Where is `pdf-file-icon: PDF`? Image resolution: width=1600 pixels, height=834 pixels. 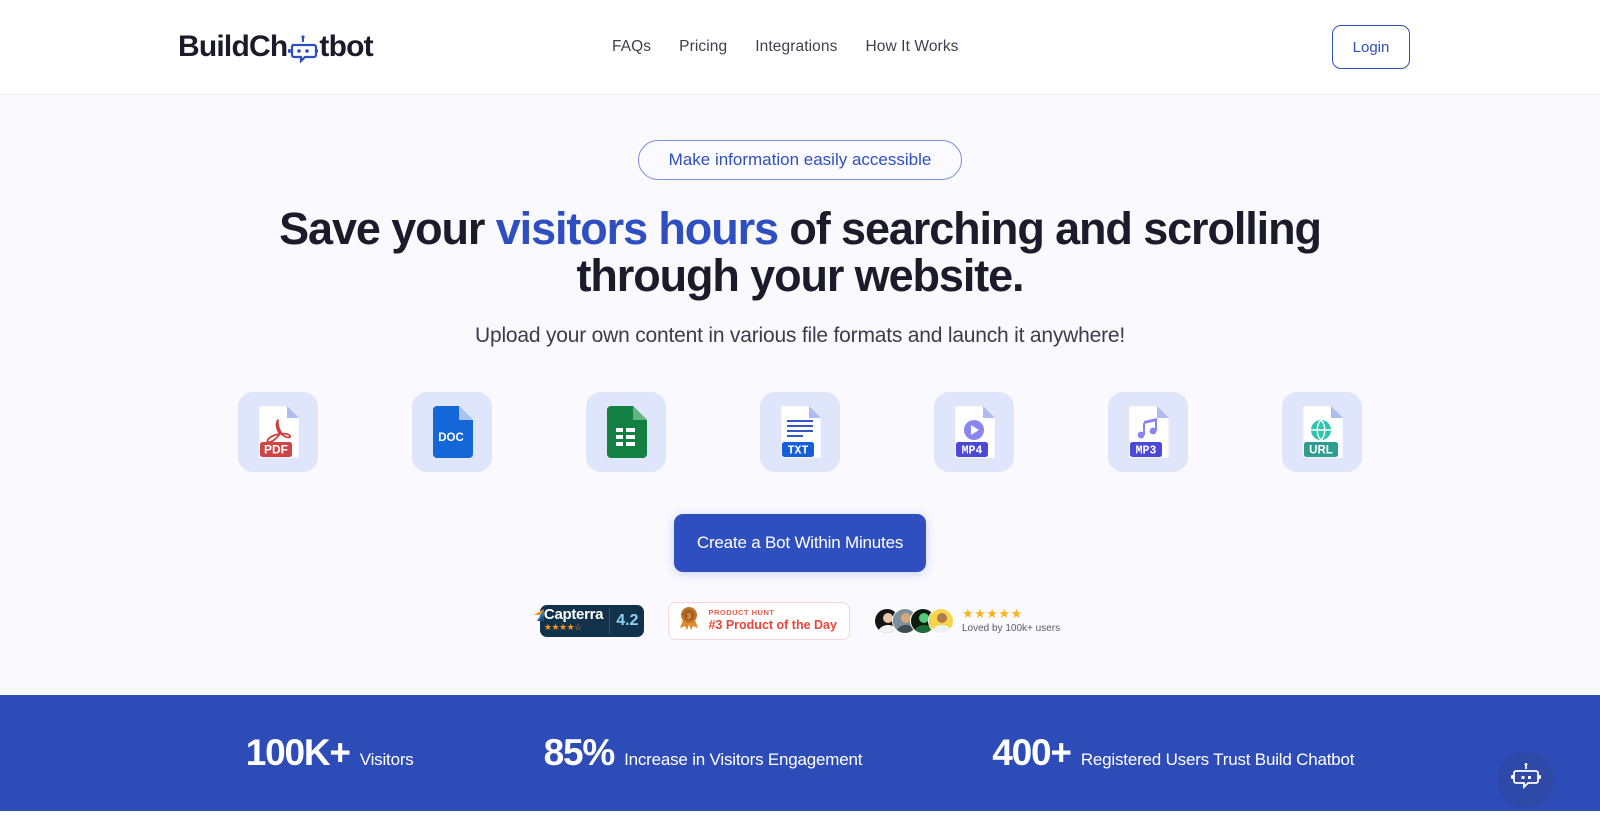 pdf-file-icon: PDF is located at coordinates (278, 432).